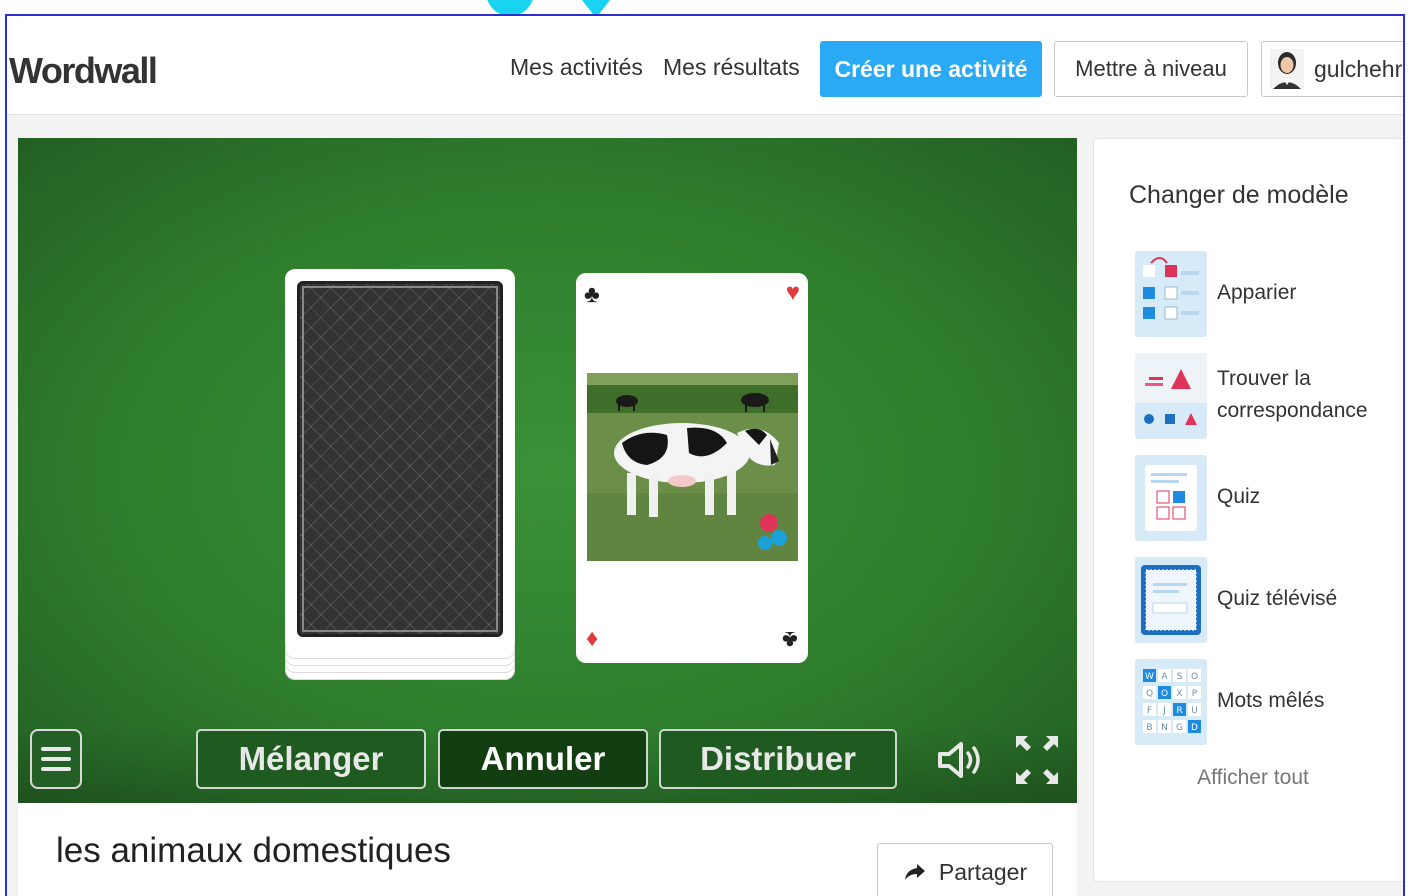 Image resolution: width=1417 pixels, height=896 pixels. Describe the element at coordinates (311, 759) in the screenshot. I see `shuffle-button: Mélanger` at that location.